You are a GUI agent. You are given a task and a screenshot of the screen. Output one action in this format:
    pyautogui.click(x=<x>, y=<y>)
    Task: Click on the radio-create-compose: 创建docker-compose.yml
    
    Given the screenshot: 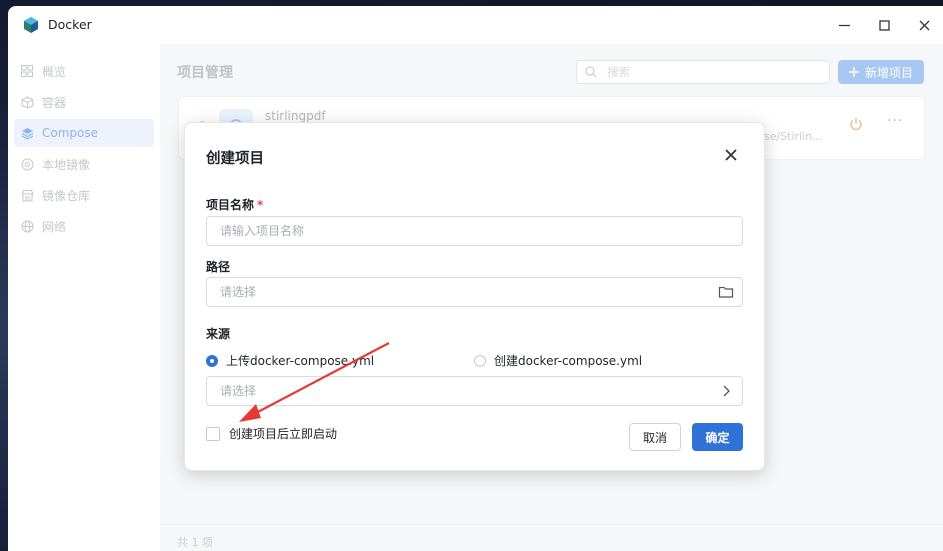 What is the action you would take?
    pyautogui.click(x=558, y=360)
    